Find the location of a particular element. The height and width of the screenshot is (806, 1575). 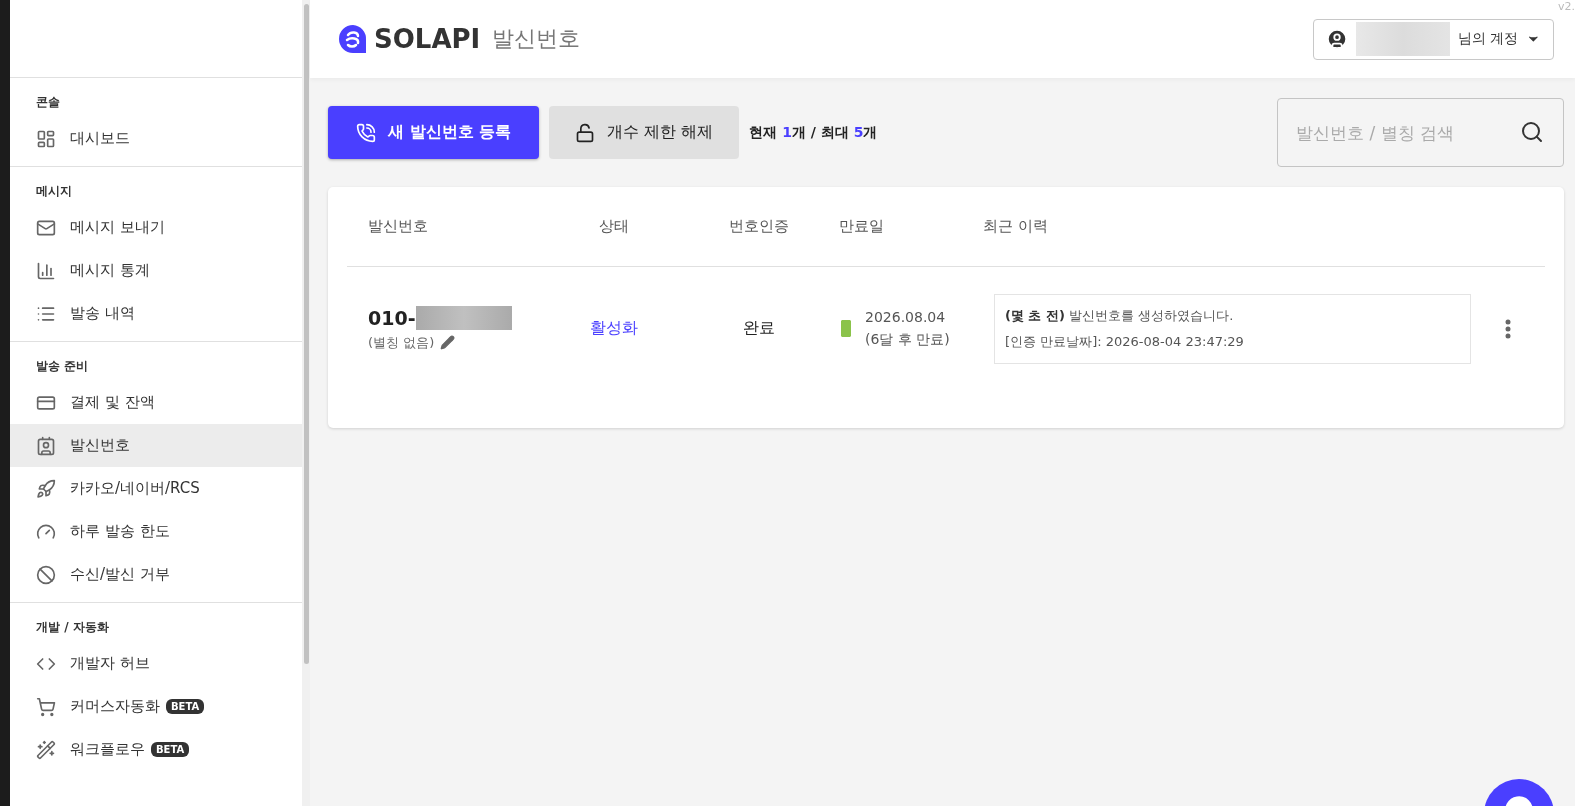

column-header: 만료일 is located at coordinates (861, 226).